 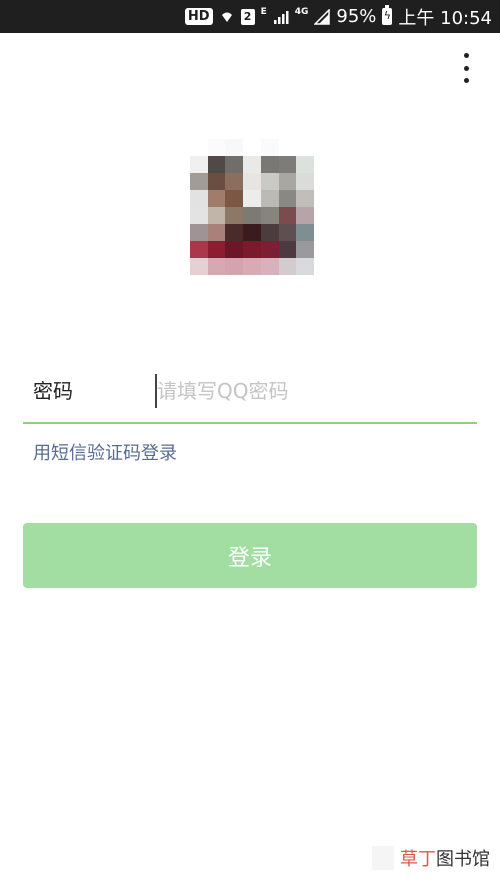 I want to click on clock: 上午 10:54, so click(x=445, y=18).